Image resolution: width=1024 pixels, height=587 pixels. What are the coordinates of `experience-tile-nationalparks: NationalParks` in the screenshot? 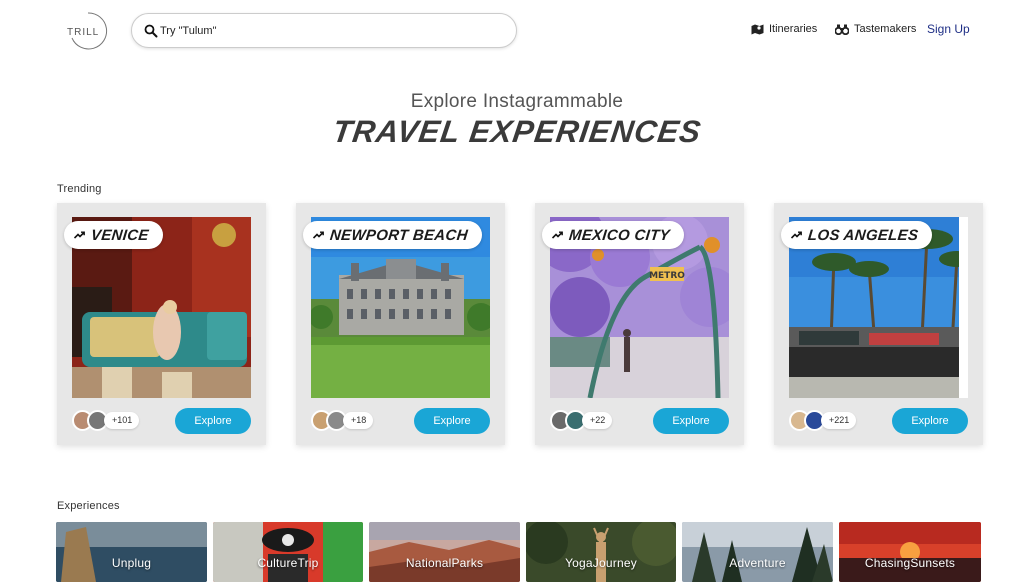 It's located at (444, 552).